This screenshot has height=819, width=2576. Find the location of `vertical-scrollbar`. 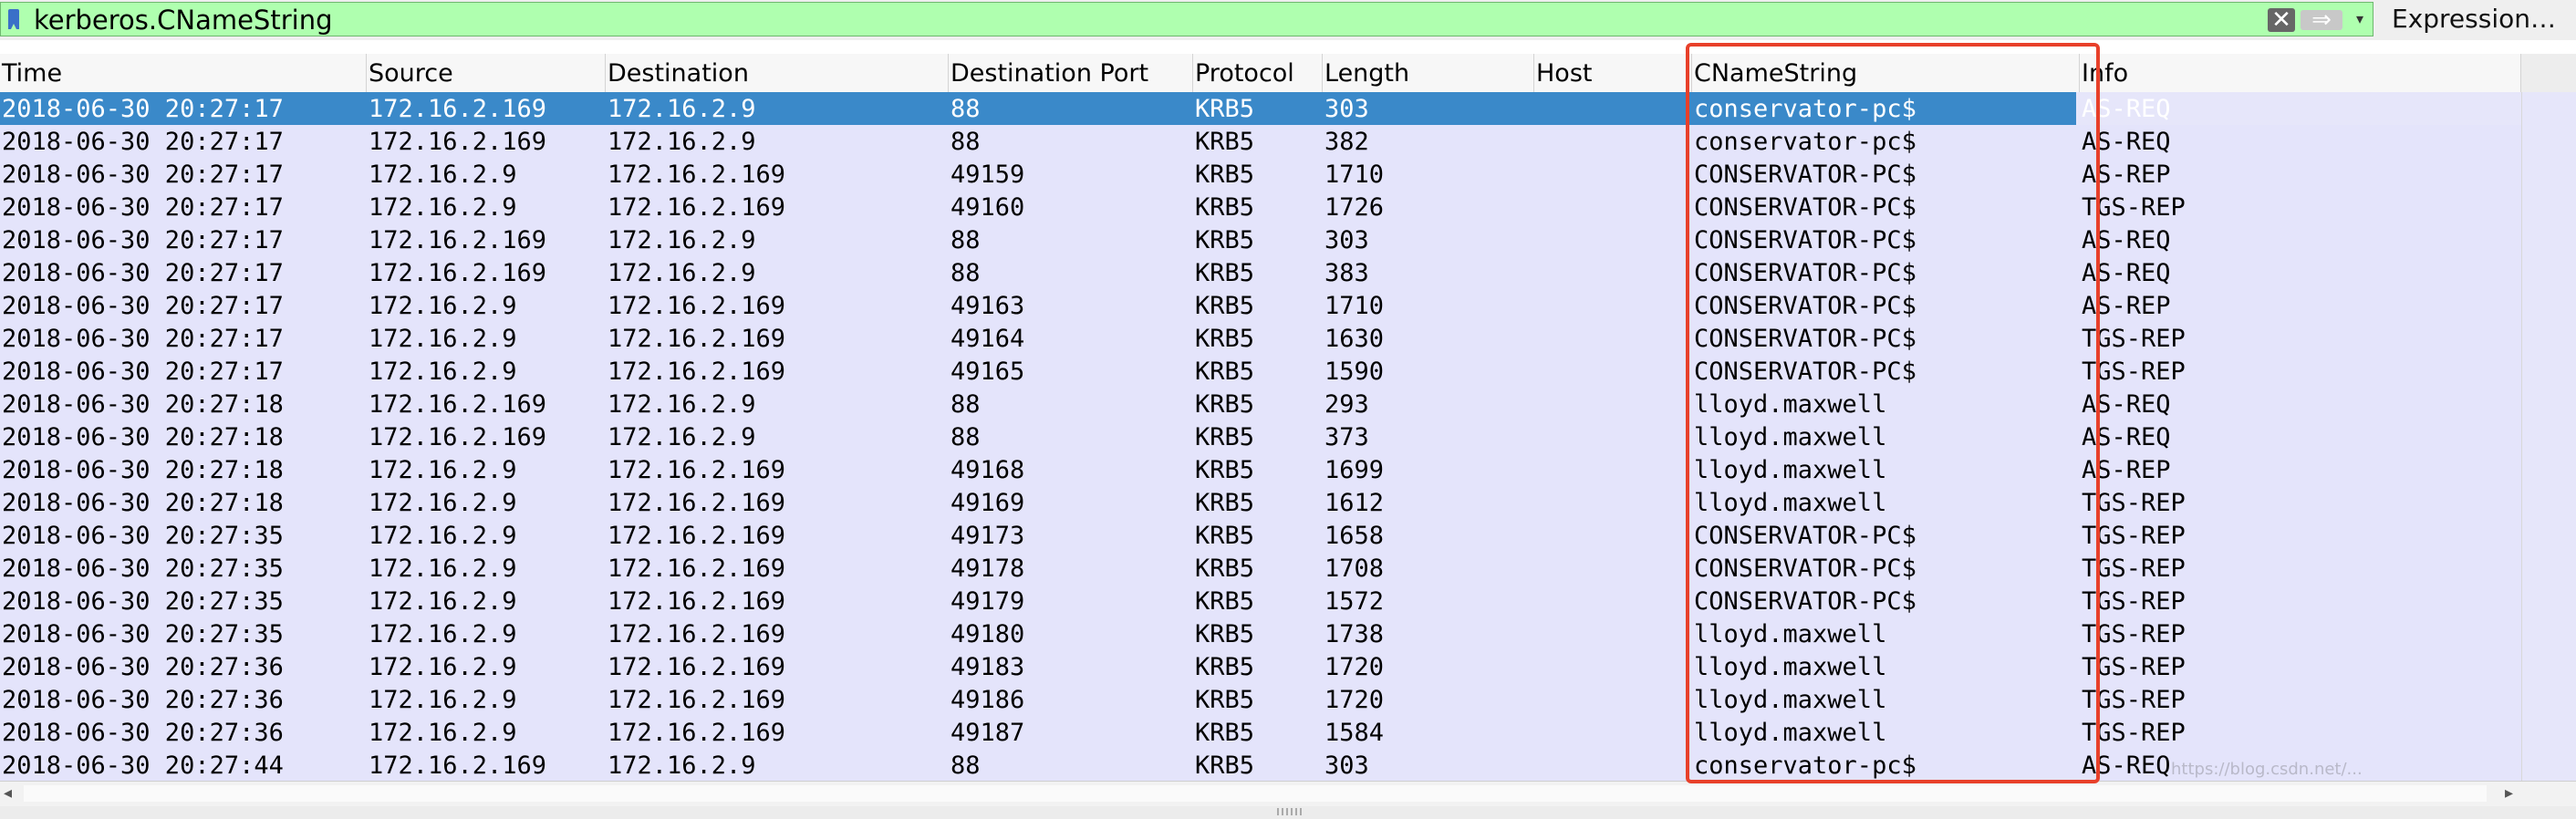

vertical-scrollbar is located at coordinates (2548, 437).